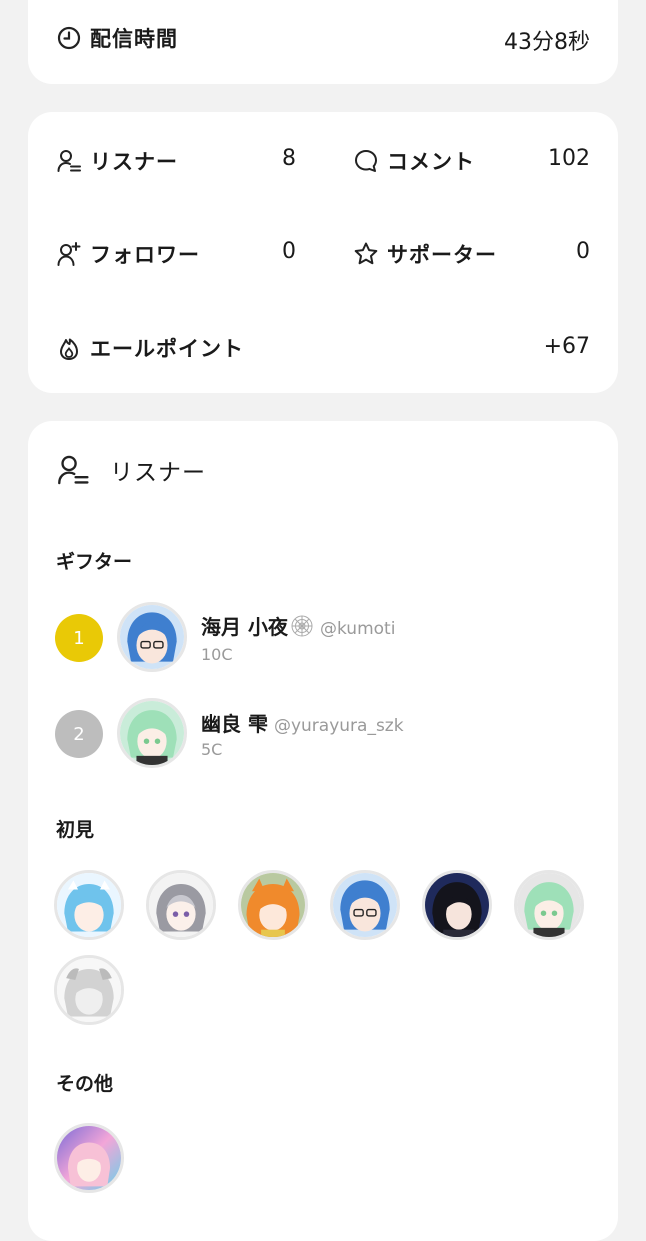 This screenshot has height=1241, width=646. Describe the element at coordinates (366, 161) in the screenshot. I see `speech-bubble-icon` at that location.